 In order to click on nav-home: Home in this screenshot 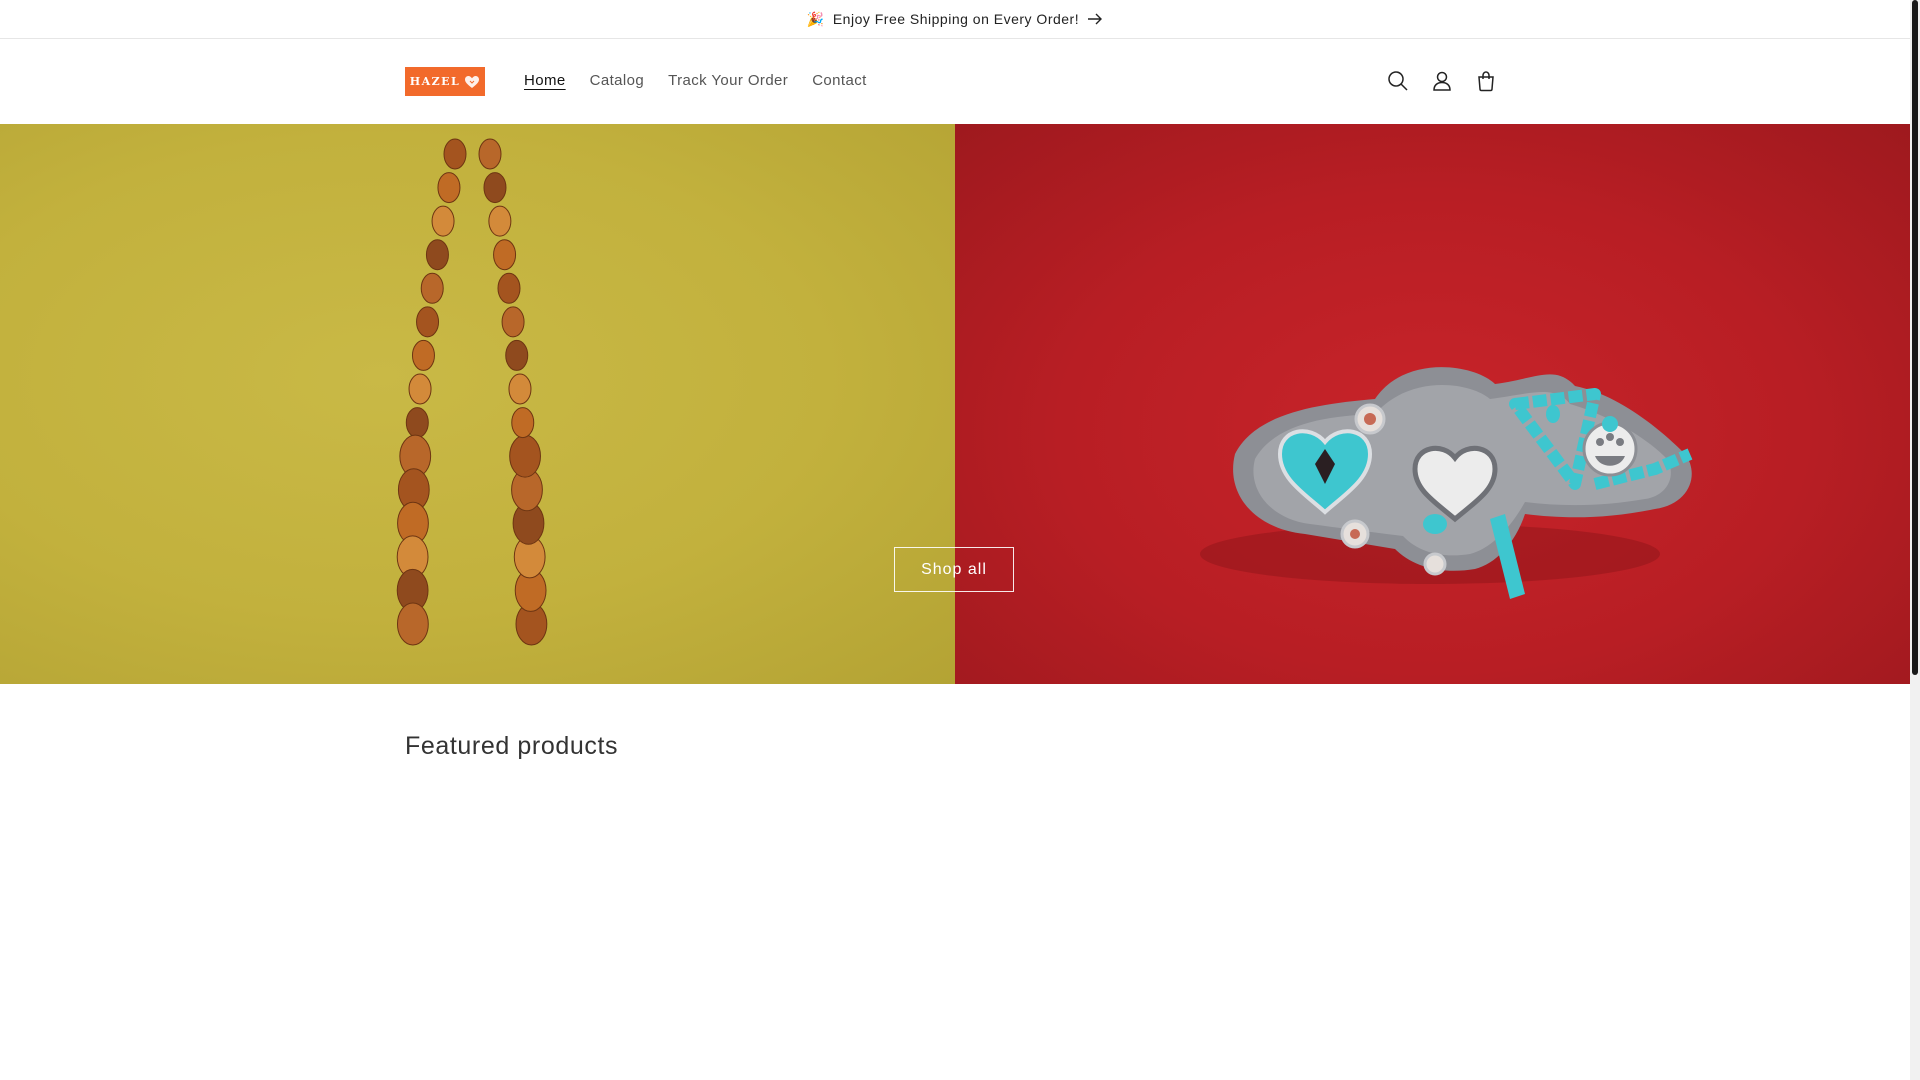, I will do `click(545, 81)`.